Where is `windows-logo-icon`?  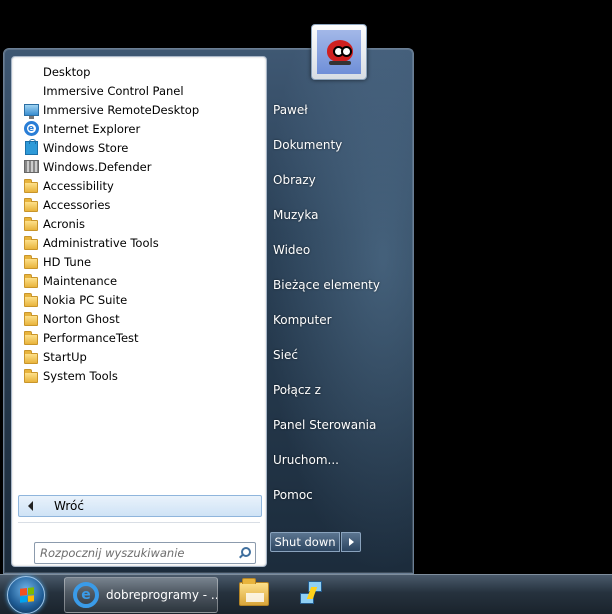
windows-logo-icon is located at coordinates (27, 595).